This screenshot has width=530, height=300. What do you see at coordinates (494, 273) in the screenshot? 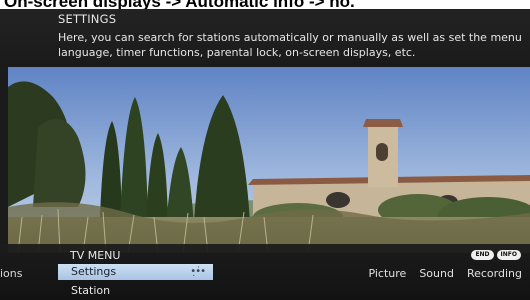
I see `menu-item-recording: Recording` at bounding box center [494, 273].